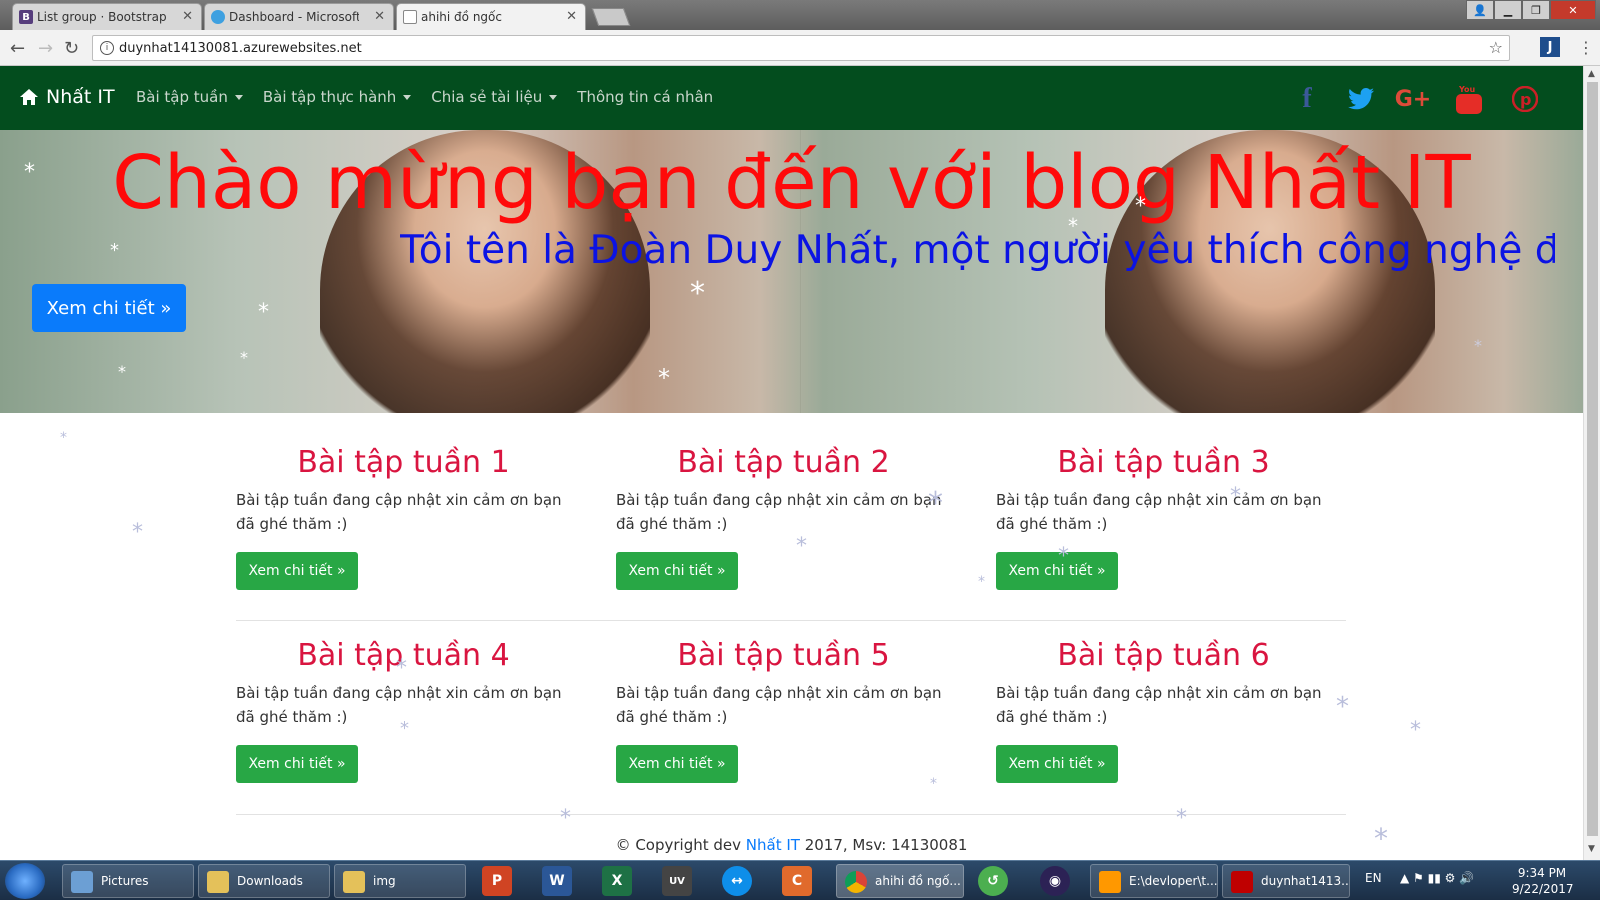 This screenshot has width=1600, height=900. What do you see at coordinates (557, 881) in the screenshot?
I see `word-icon: W` at bounding box center [557, 881].